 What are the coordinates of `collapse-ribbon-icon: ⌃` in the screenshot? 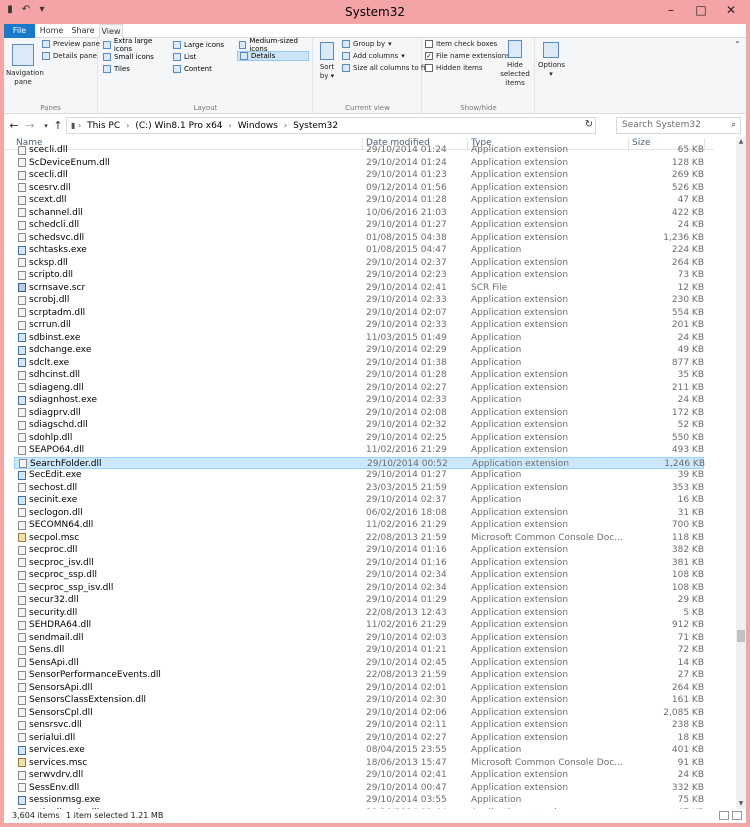 It's located at (737, 44).